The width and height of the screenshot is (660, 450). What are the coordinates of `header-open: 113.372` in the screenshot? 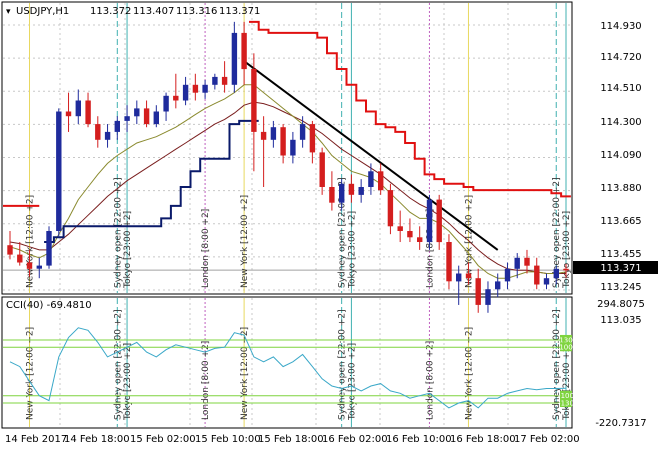 It's located at (110, 11).